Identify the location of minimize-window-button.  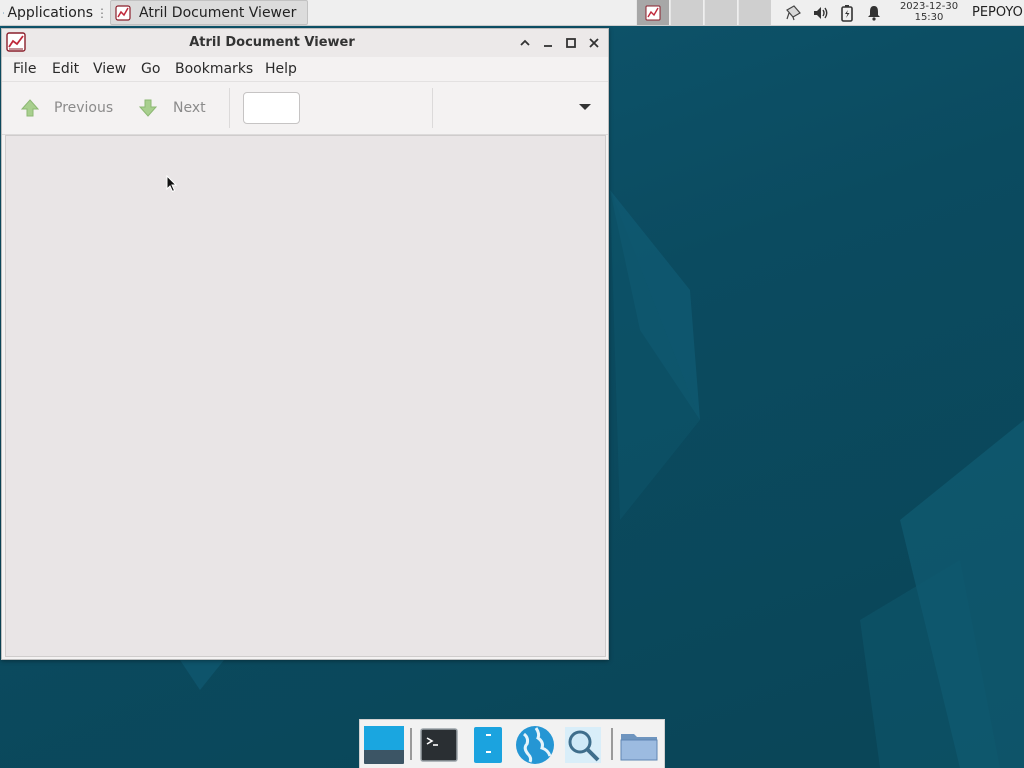
(548, 43).